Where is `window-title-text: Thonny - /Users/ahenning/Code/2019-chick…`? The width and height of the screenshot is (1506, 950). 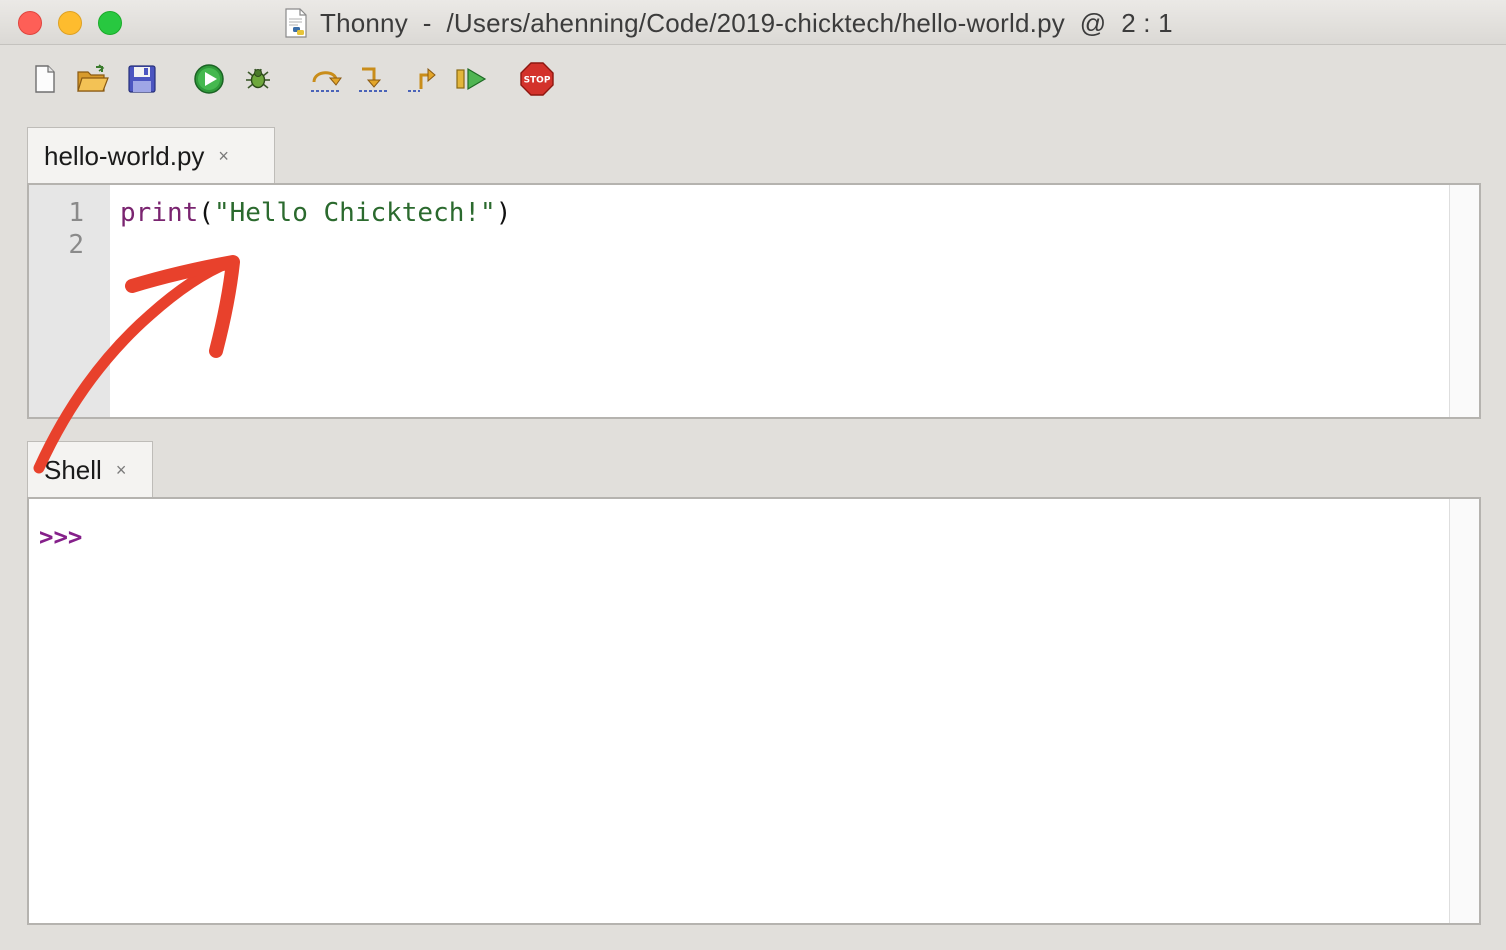 window-title-text: Thonny - /Users/ahenning/Code/2019-chick… is located at coordinates (746, 22).